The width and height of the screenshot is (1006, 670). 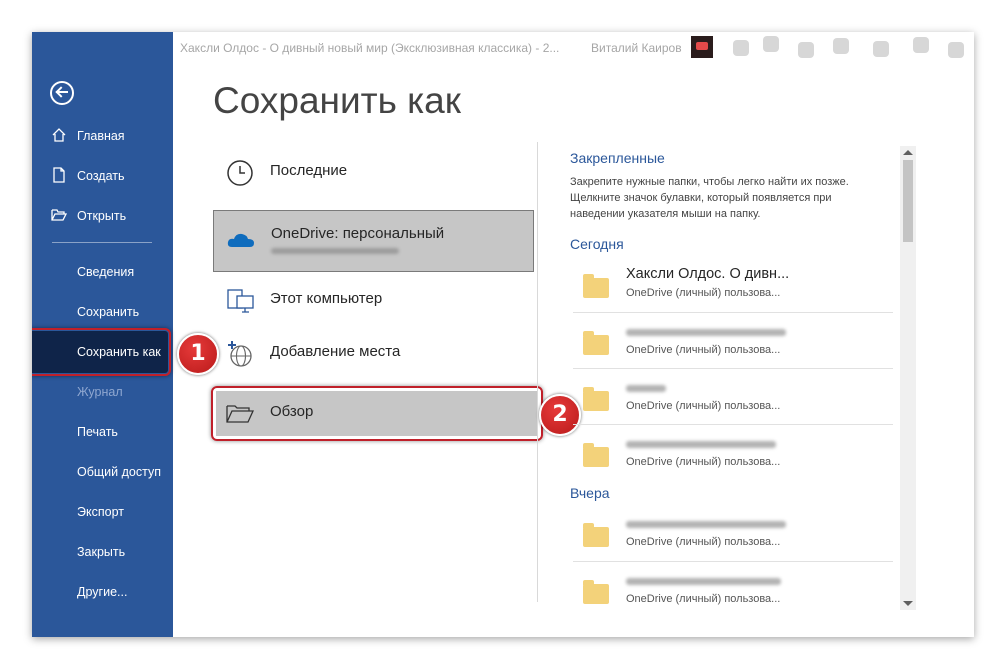 I want to click on sidebar-item-label: Экспорт, so click(x=100, y=512).